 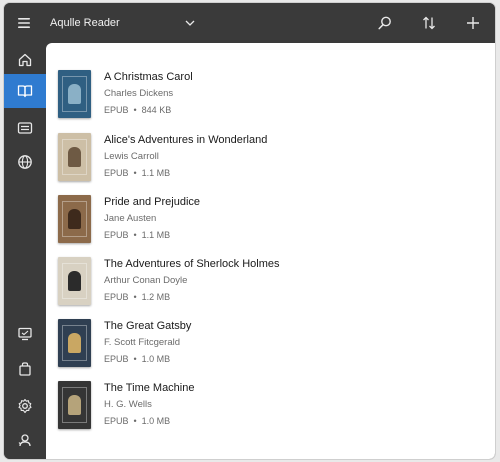 What do you see at coordinates (146, 280) in the screenshot?
I see `book-author: Arthur Conan Doyle` at bounding box center [146, 280].